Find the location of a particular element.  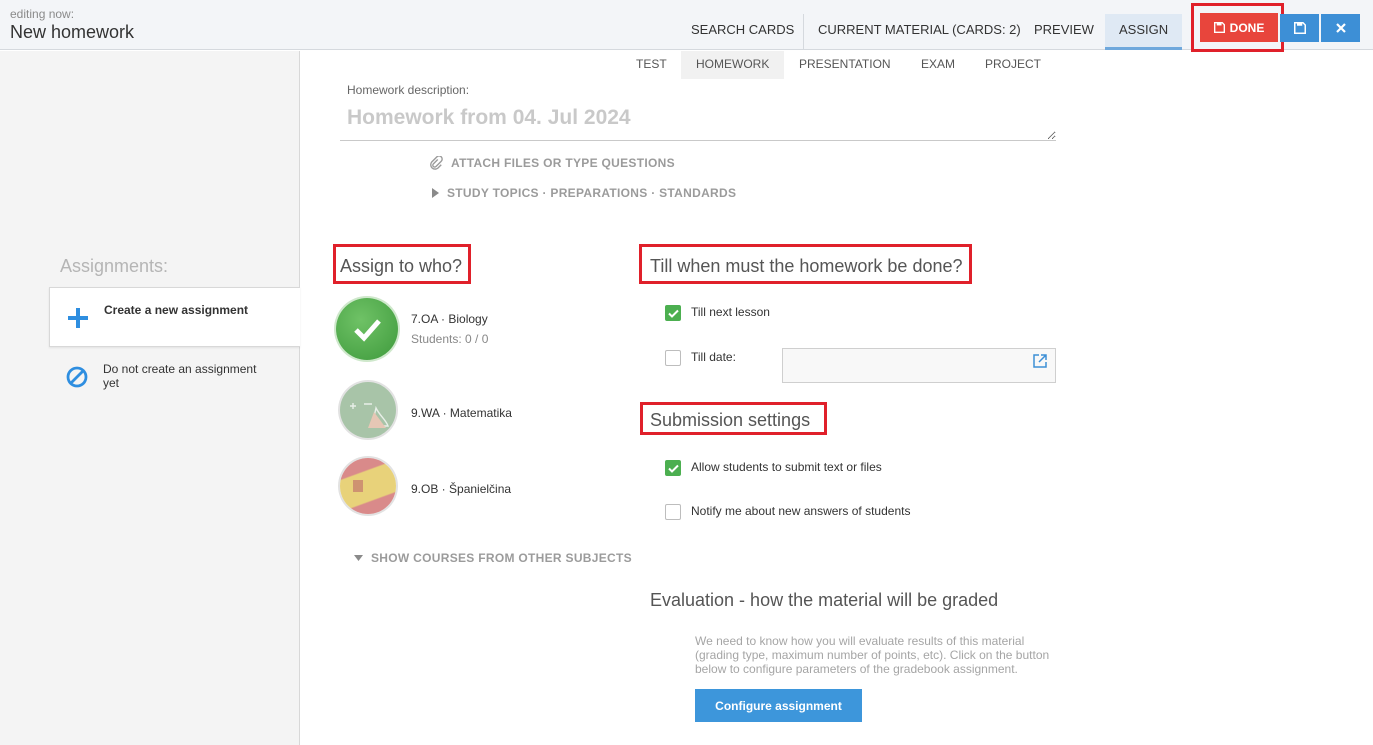

notify-answers-label: Notify me about new answers of students is located at coordinates (801, 511).